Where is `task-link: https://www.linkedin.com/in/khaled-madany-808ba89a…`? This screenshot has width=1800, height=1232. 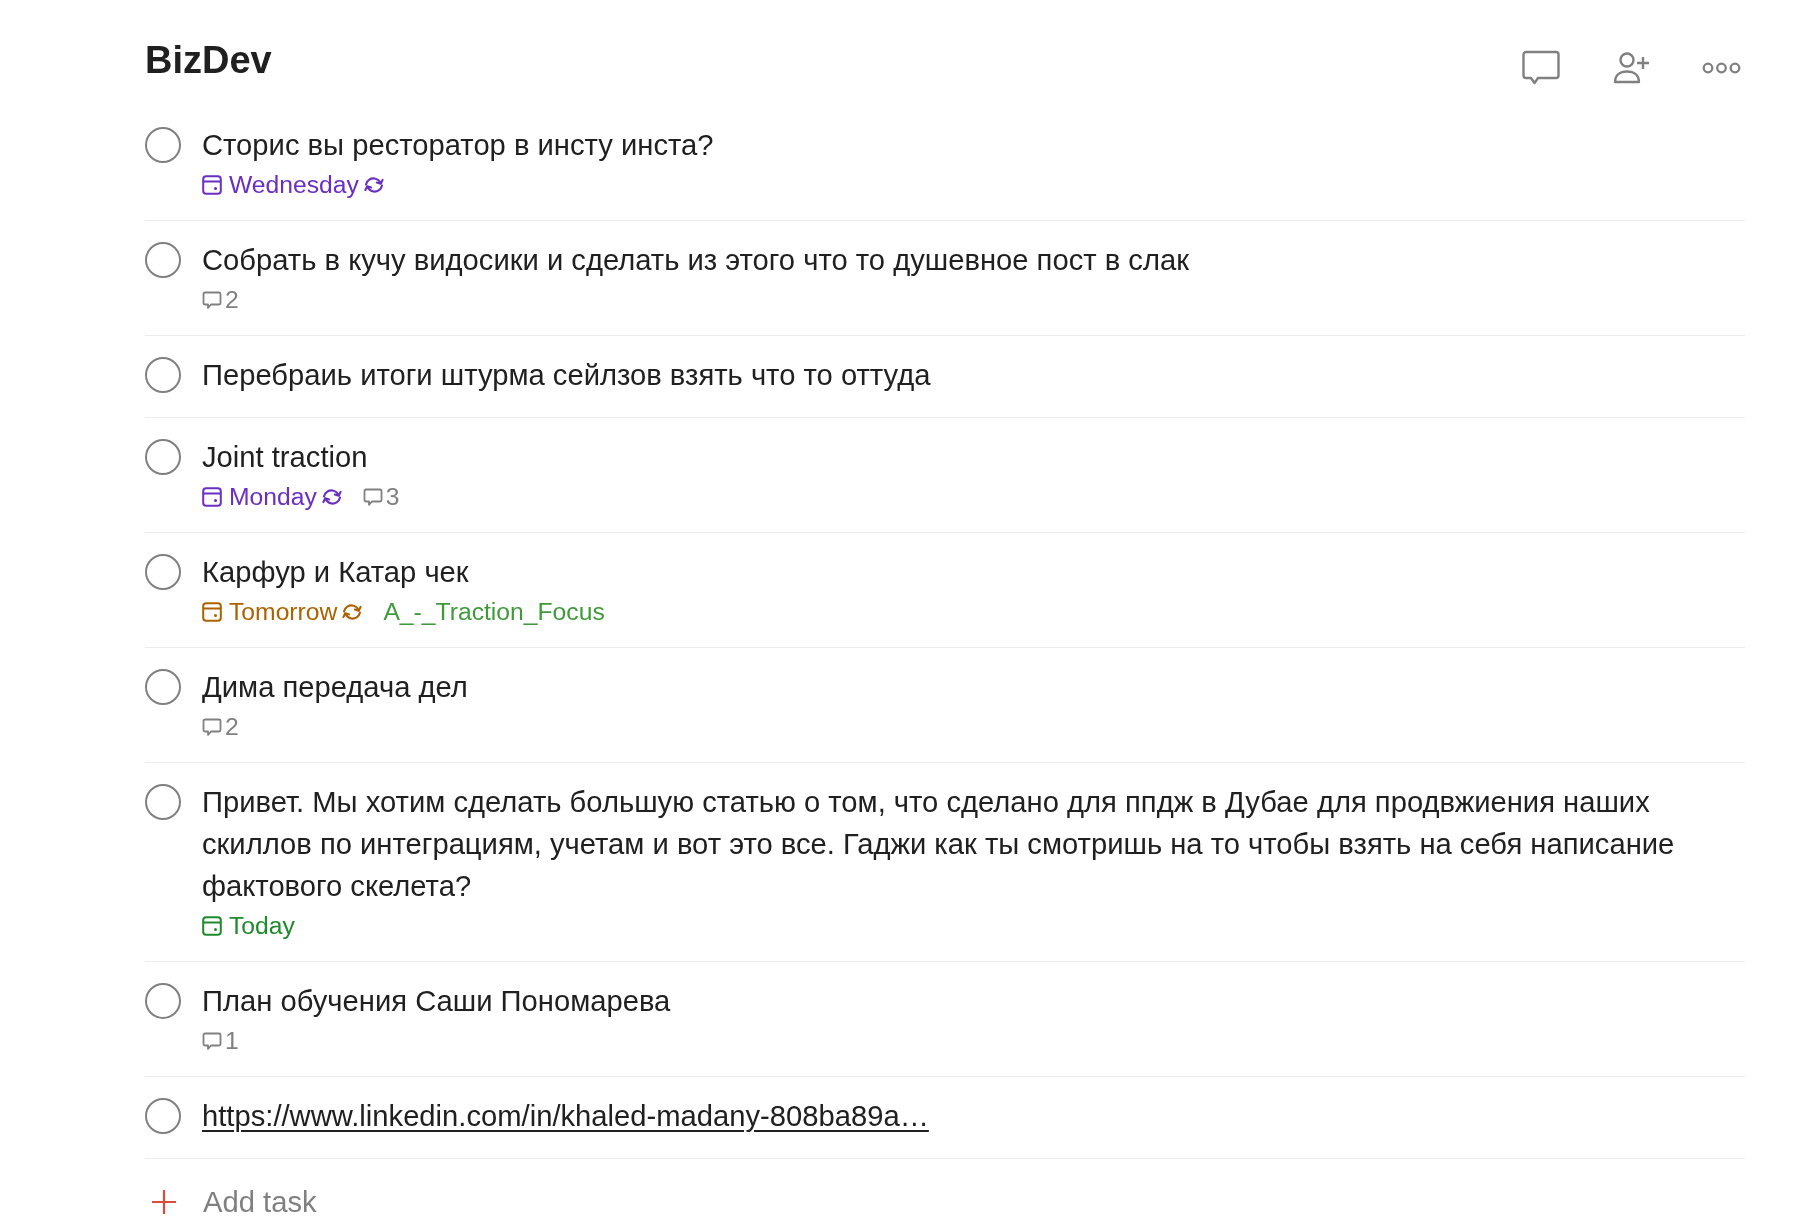
task-link: https://www.linkedin.com/in/khaled-madany-808ba89a… is located at coordinates (565, 1116).